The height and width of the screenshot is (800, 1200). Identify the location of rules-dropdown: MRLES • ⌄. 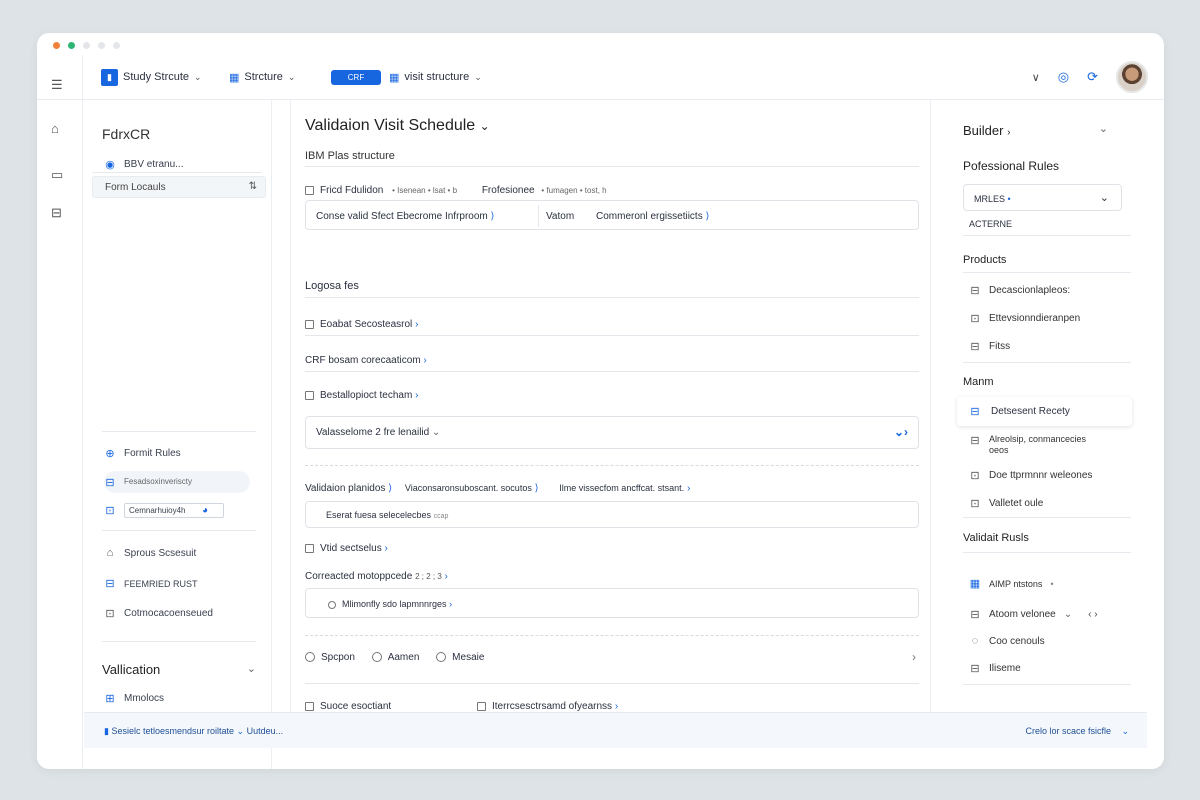
(1042, 197).